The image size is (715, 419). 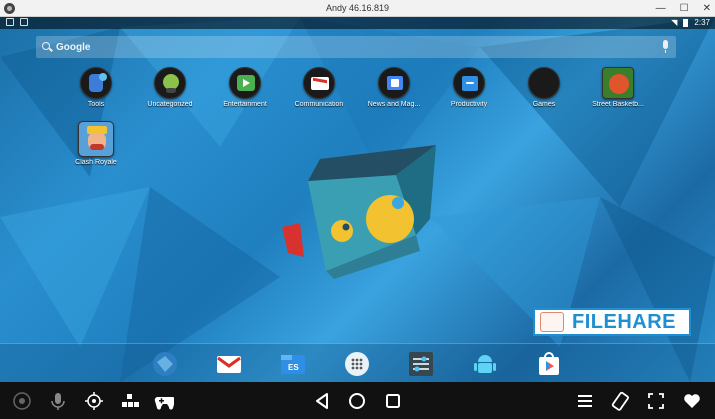 I want to click on watermark-text: FILEHARE, so click(x=624, y=321).